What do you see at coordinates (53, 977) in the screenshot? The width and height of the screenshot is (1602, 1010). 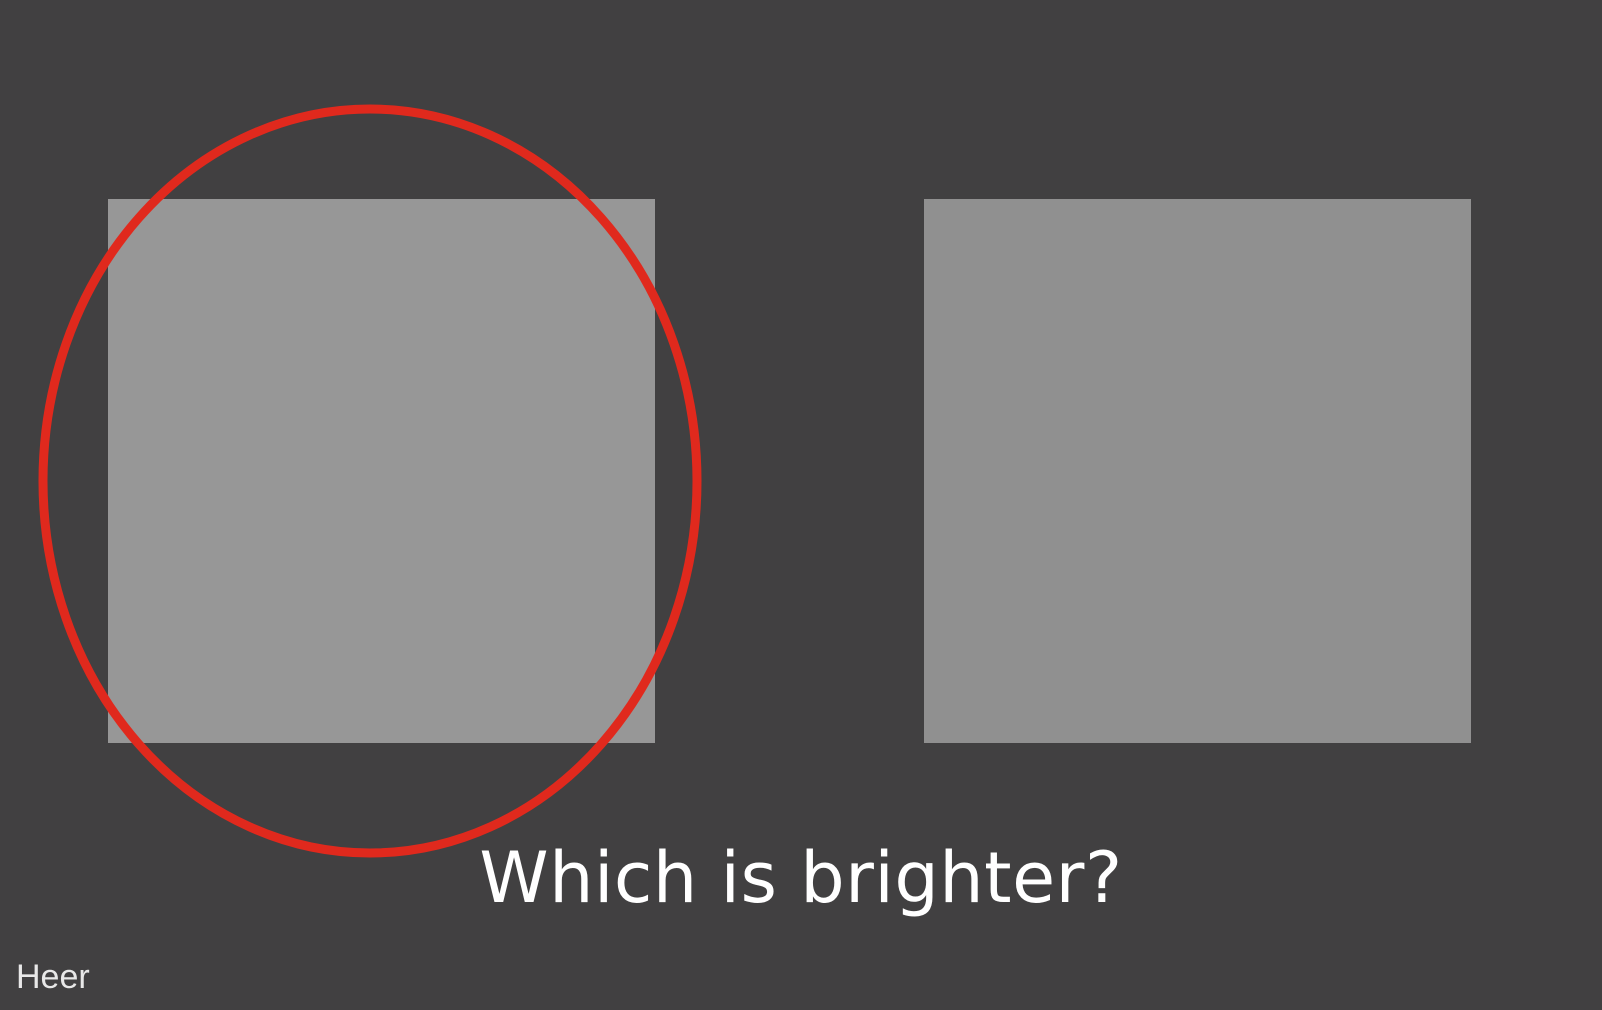 I see `credit-text: Heer` at bounding box center [53, 977].